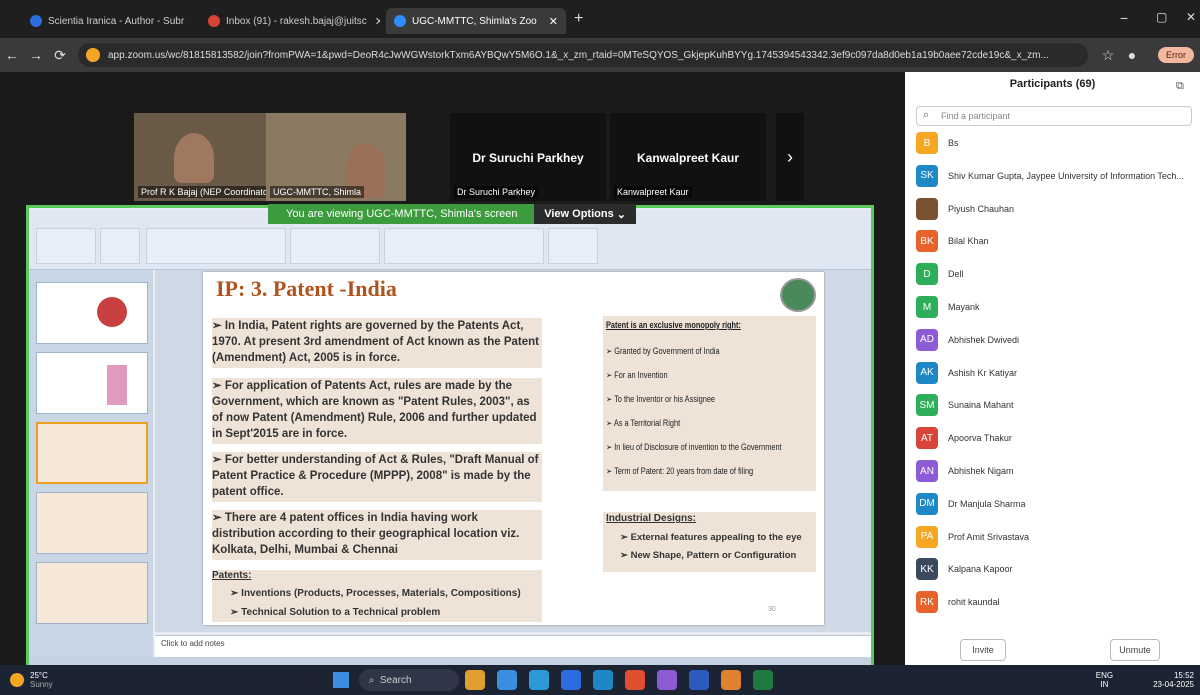  Describe the element at coordinates (107, 21) in the screenshot. I see `tab-scientia: Scientia Iranica - Author - Subr✕` at that location.